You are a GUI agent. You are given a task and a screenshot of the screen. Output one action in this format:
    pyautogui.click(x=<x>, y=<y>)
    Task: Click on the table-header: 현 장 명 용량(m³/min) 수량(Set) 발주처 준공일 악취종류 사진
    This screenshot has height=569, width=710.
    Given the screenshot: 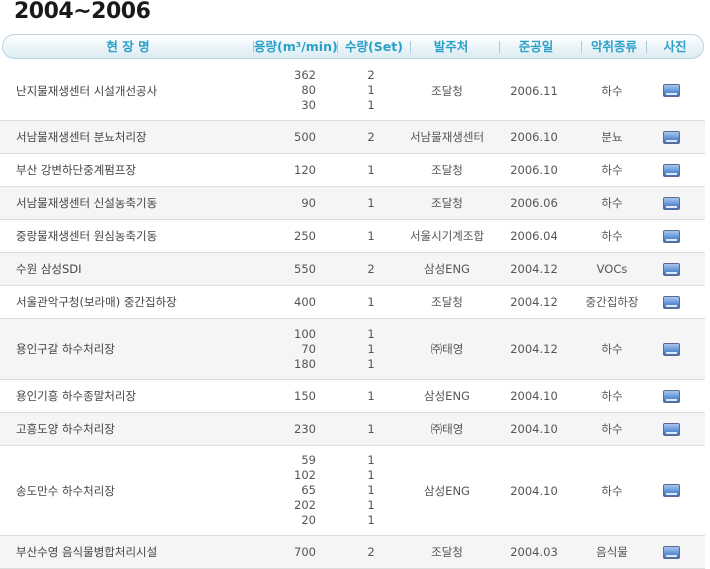 What is the action you would take?
    pyautogui.click(x=353, y=46)
    